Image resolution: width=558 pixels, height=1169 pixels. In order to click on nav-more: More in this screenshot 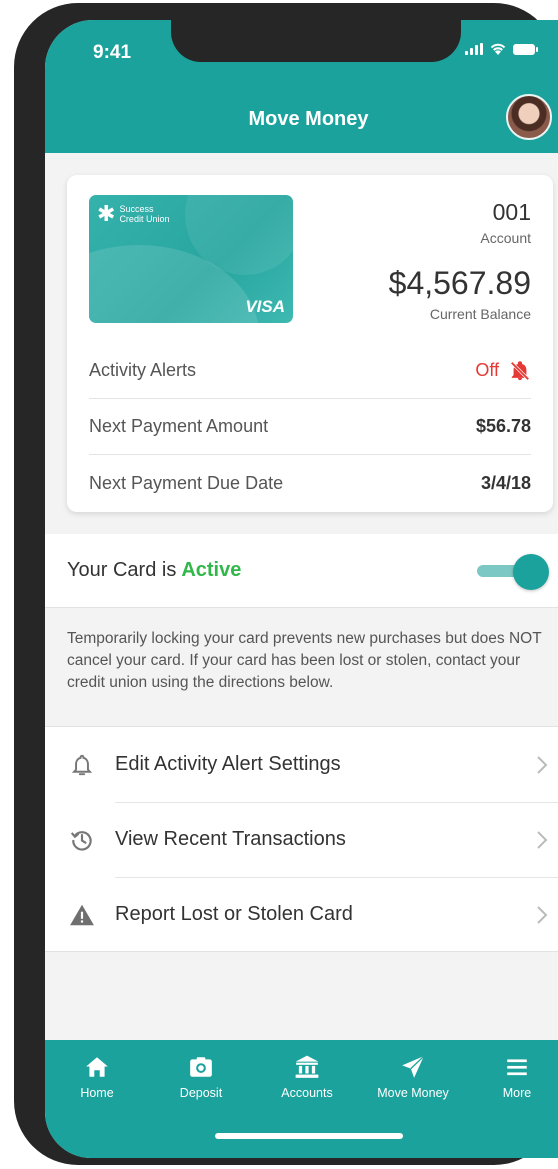, I will do `click(512, 1077)`.